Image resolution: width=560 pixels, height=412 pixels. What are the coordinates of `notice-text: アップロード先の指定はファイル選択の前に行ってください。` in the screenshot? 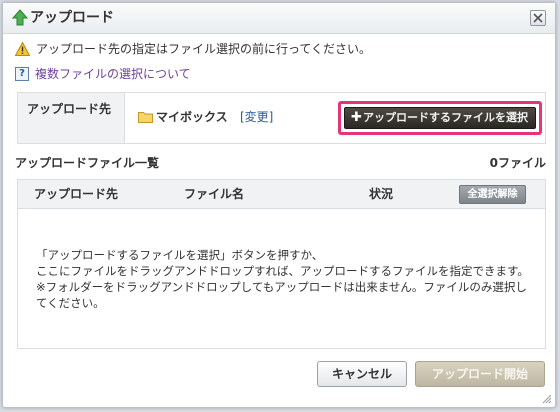 It's located at (204, 49).